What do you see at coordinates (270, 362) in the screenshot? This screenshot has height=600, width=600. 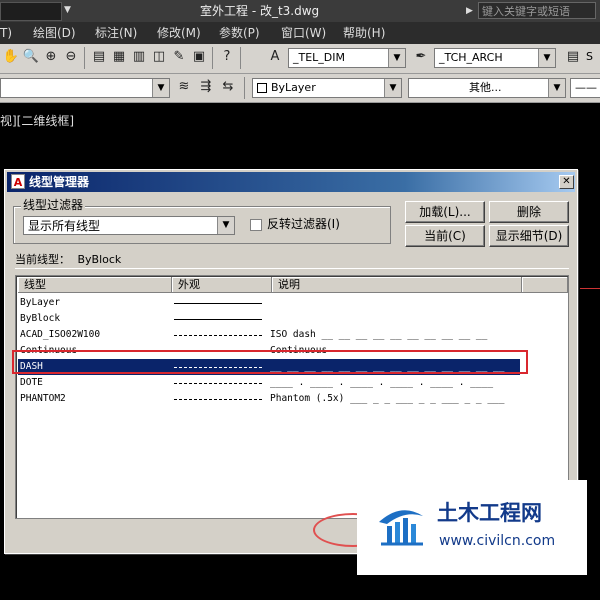 I see `selection-highlight-outline` at bounding box center [270, 362].